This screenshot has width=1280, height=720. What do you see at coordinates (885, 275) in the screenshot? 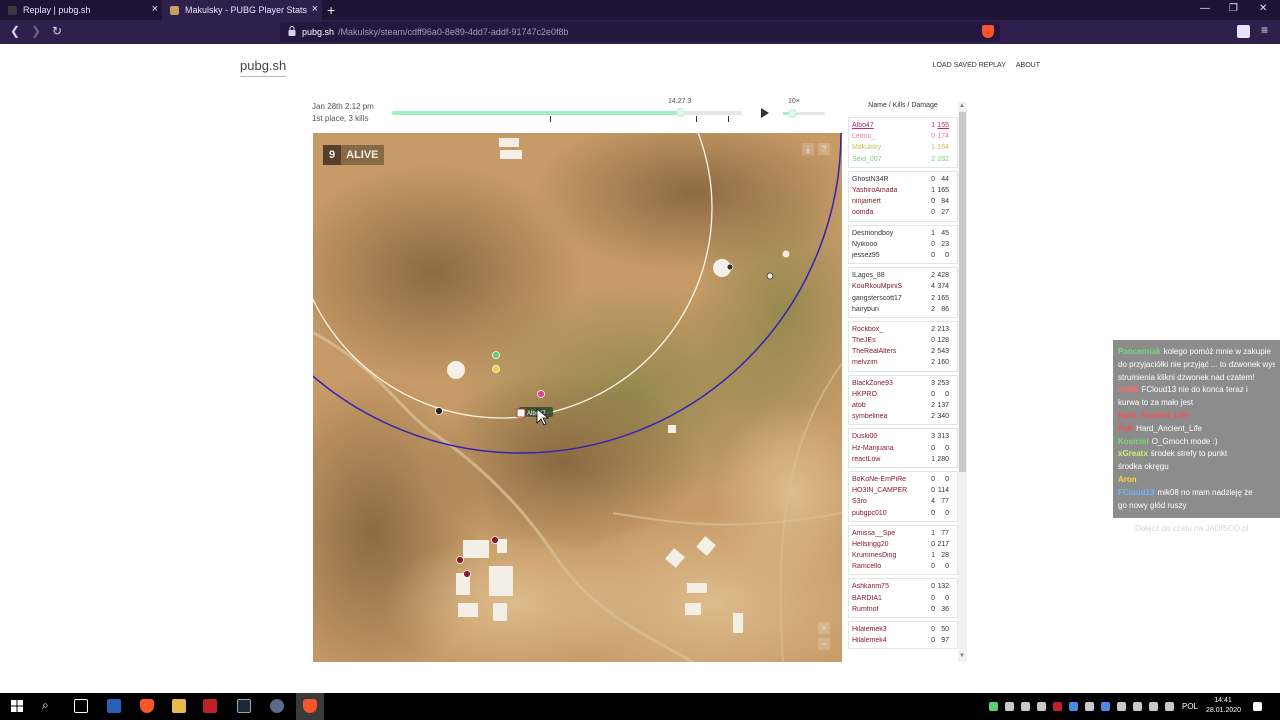
I see `player-name: ILagos_88` at bounding box center [885, 275].